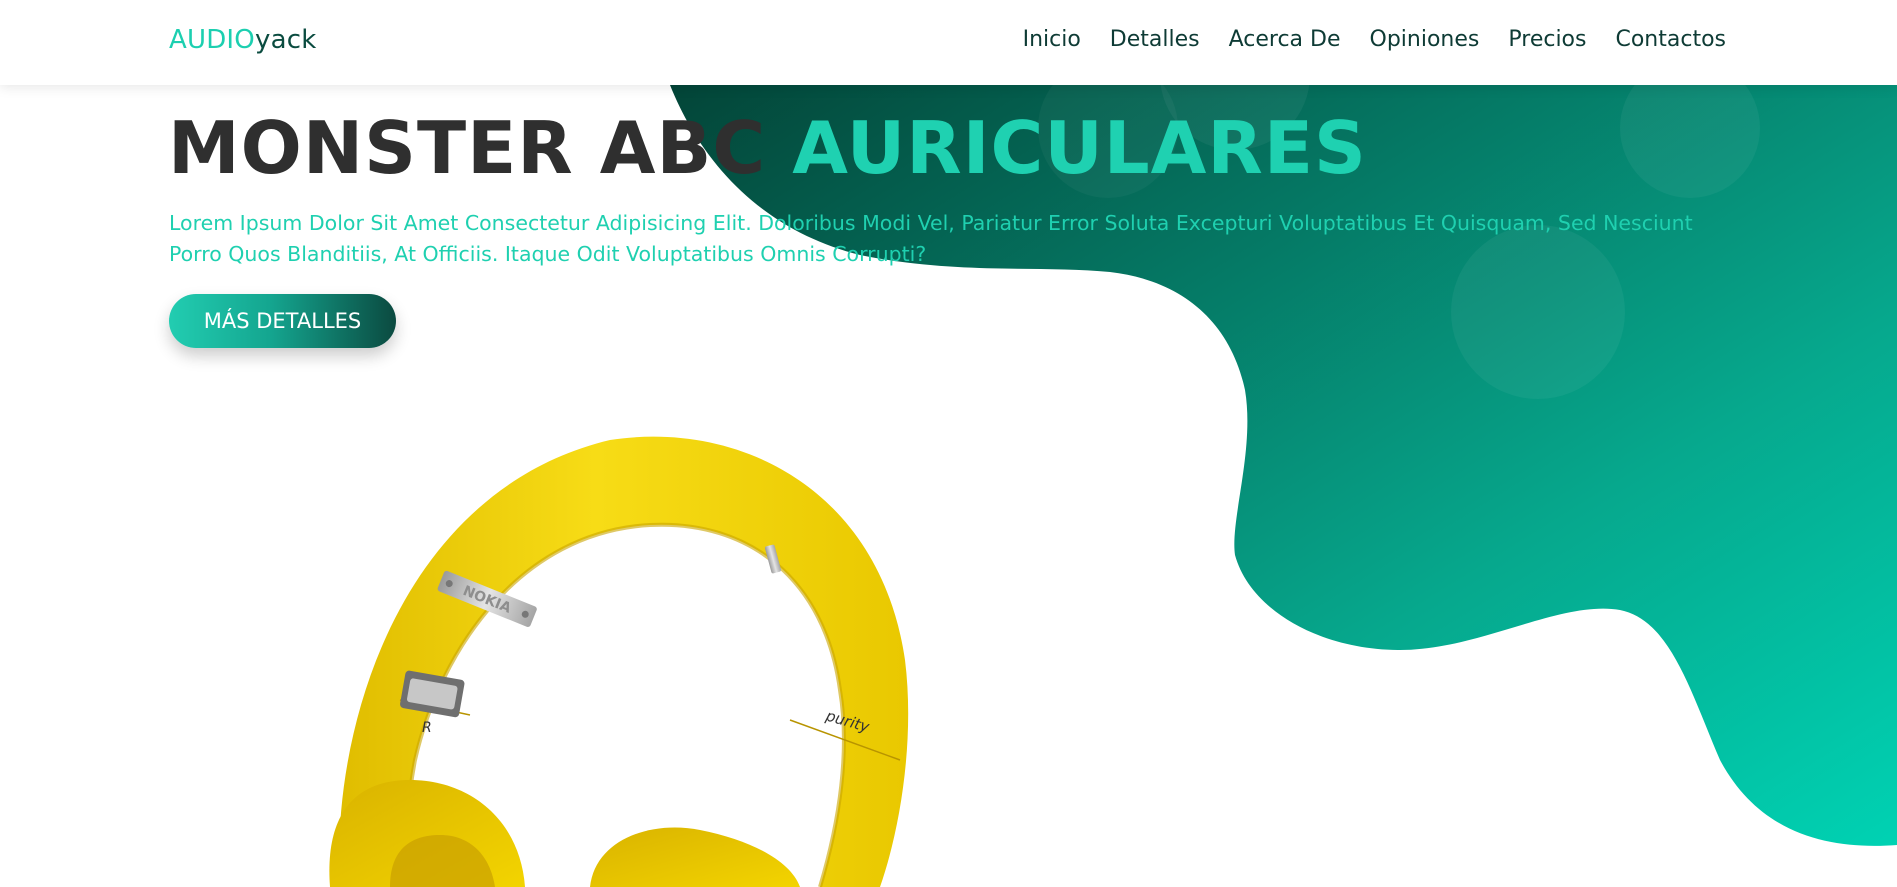 This screenshot has height=887, width=1897. I want to click on logo-rest-text: yack, so click(285, 40).